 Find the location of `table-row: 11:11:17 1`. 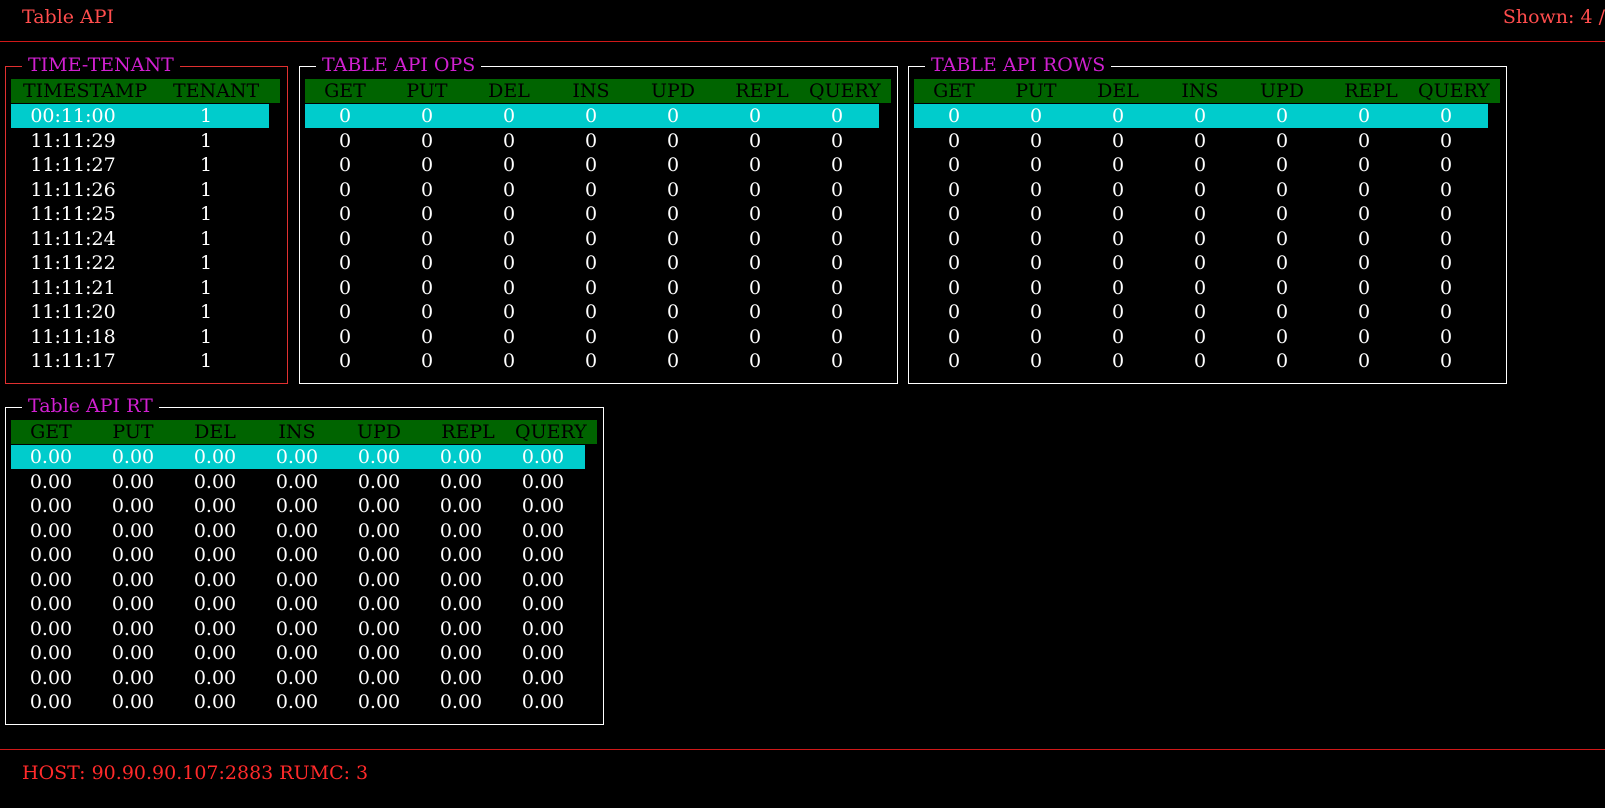

table-row: 11:11:17 1 is located at coordinates (145, 361).